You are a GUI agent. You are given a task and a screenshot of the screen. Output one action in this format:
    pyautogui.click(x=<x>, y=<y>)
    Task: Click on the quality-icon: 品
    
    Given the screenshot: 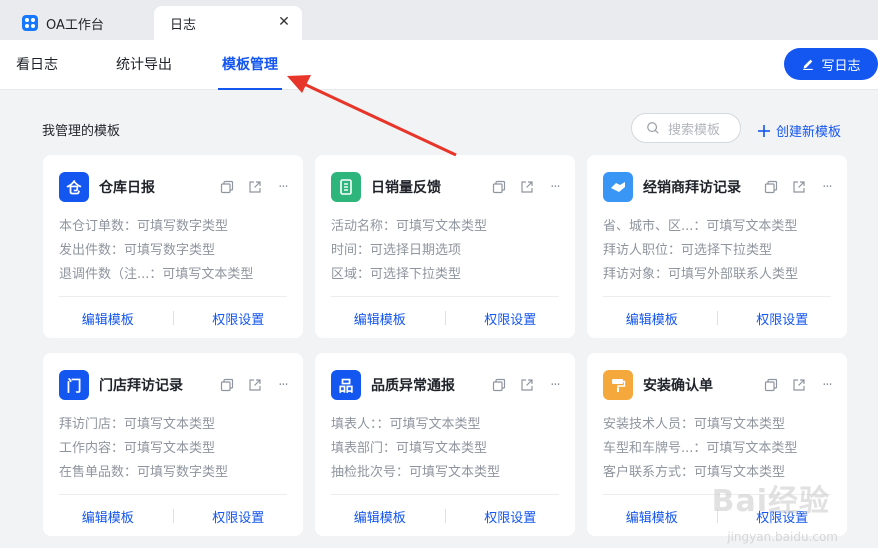 What is the action you would take?
    pyautogui.click(x=346, y=385)
    